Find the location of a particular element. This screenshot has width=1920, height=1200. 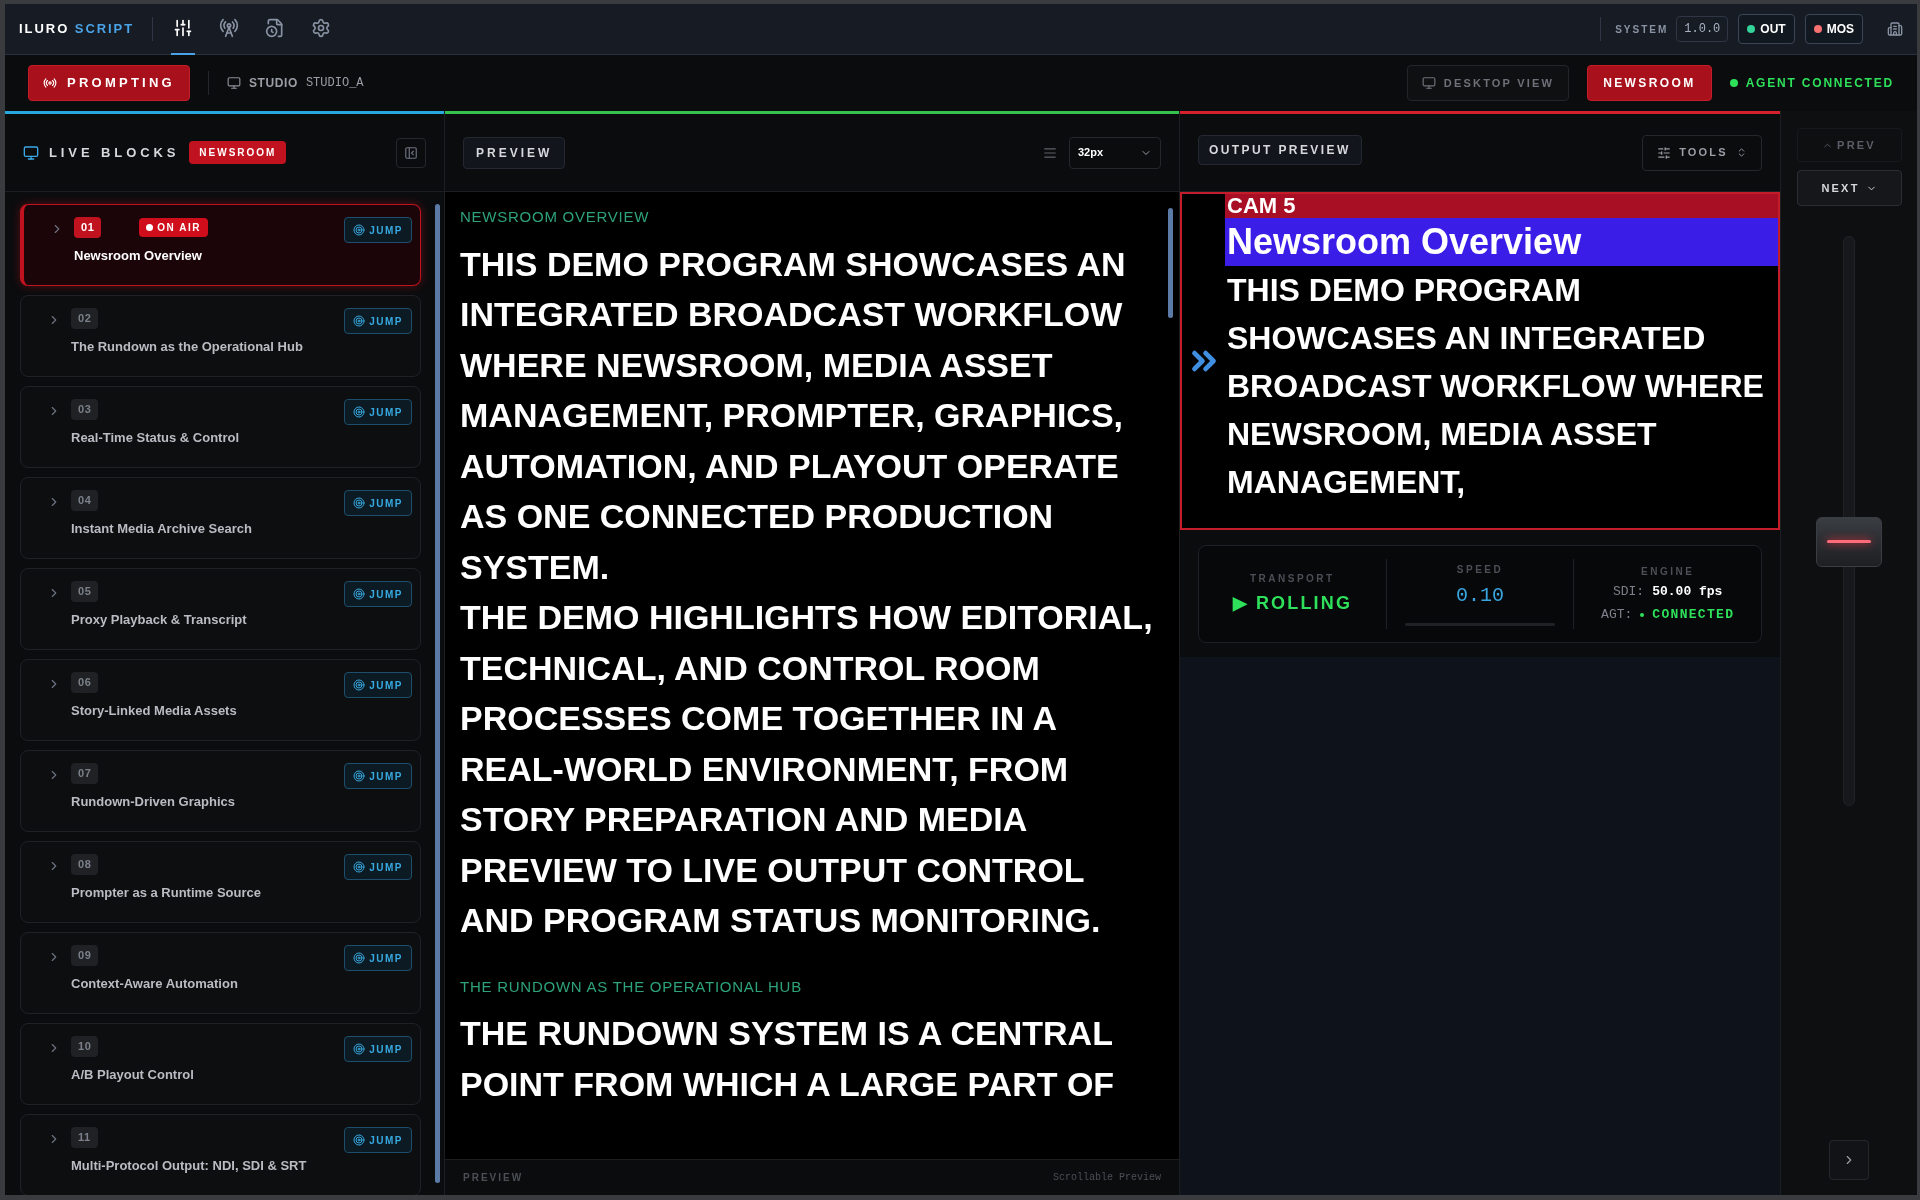

studio-label: STUDIO is located at coordinates (273, 83).